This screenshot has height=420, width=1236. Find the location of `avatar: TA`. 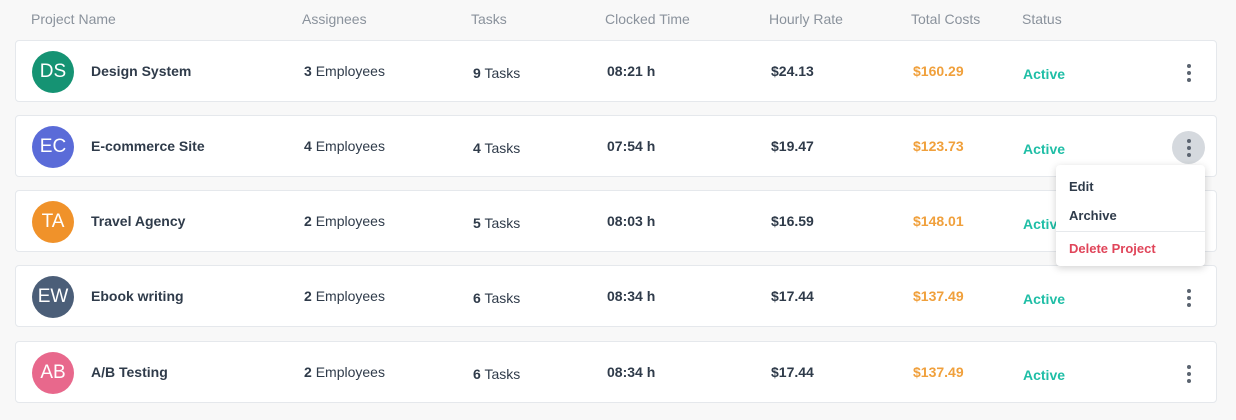

avatar: TA is located at coordinates (53, 222).